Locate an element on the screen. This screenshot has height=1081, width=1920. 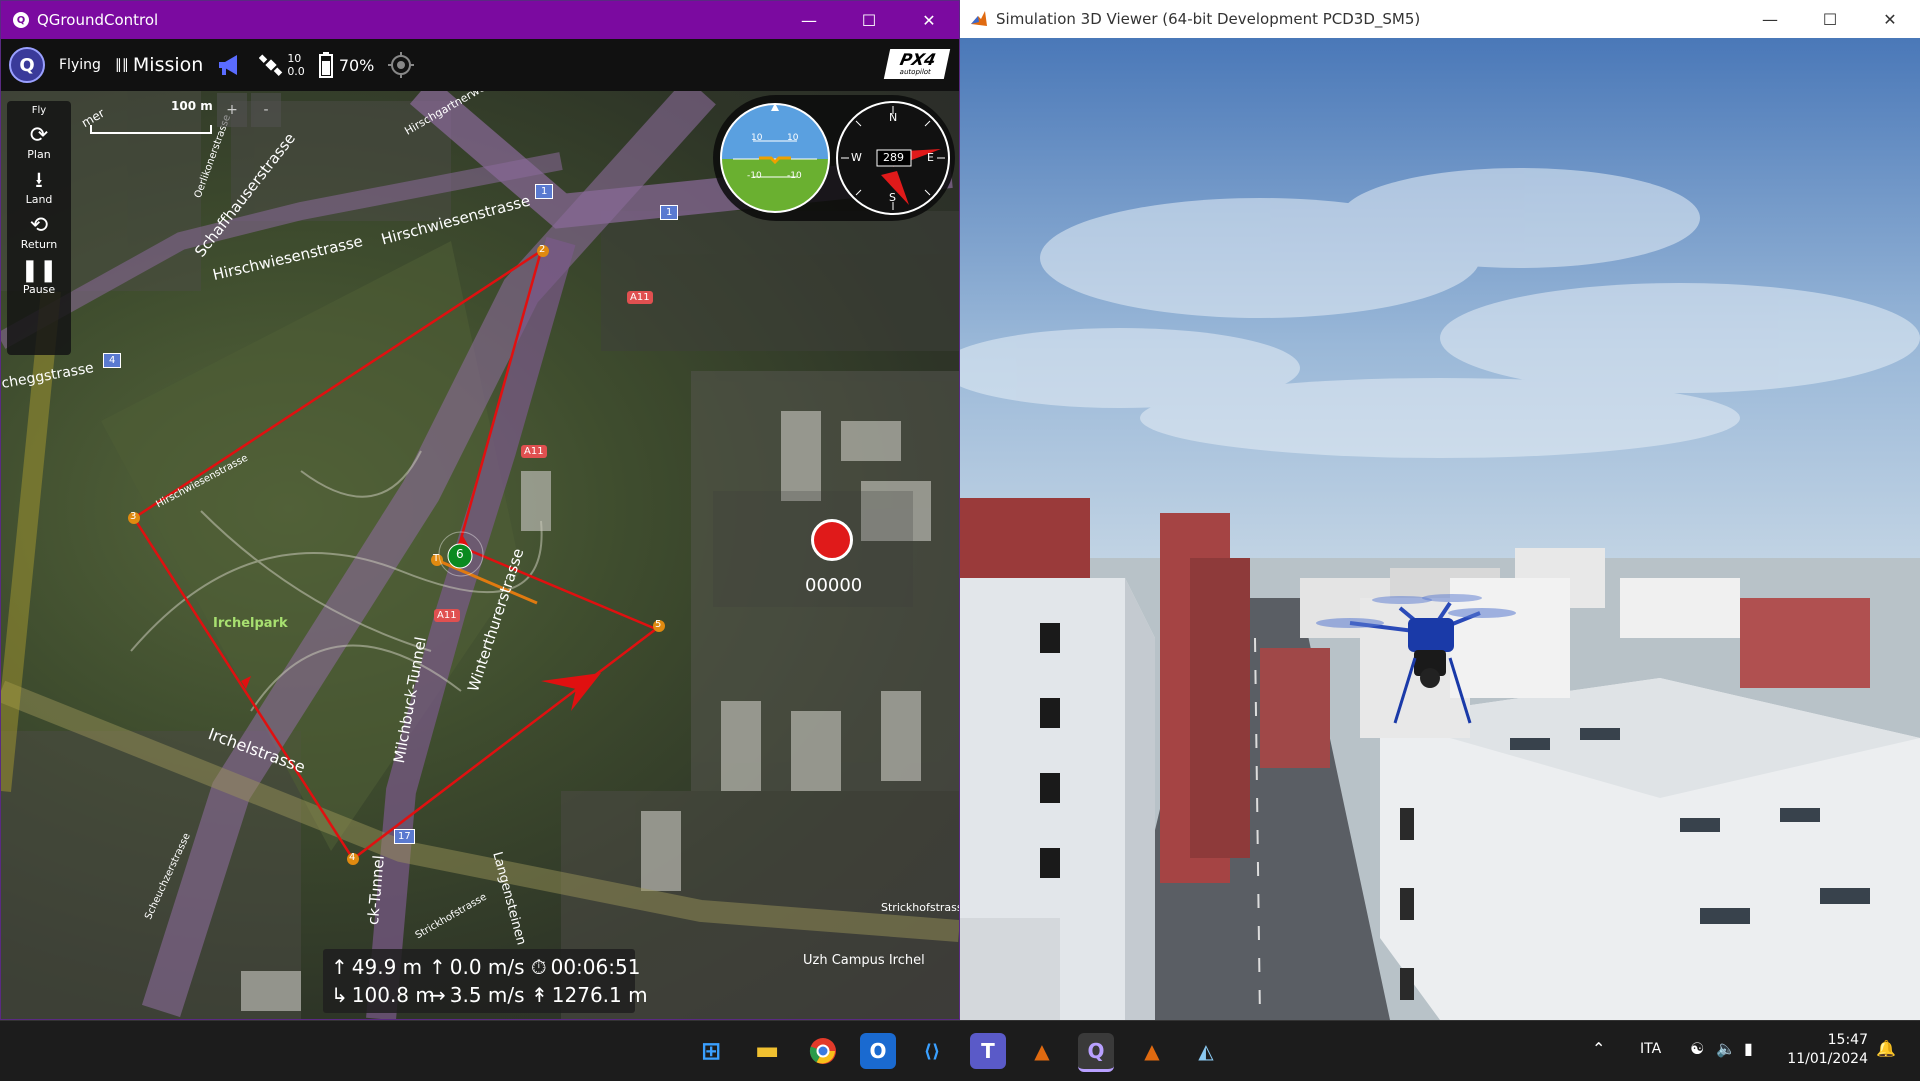
qgc-window-title: QGroundControl is located at coordinates (98, 20).